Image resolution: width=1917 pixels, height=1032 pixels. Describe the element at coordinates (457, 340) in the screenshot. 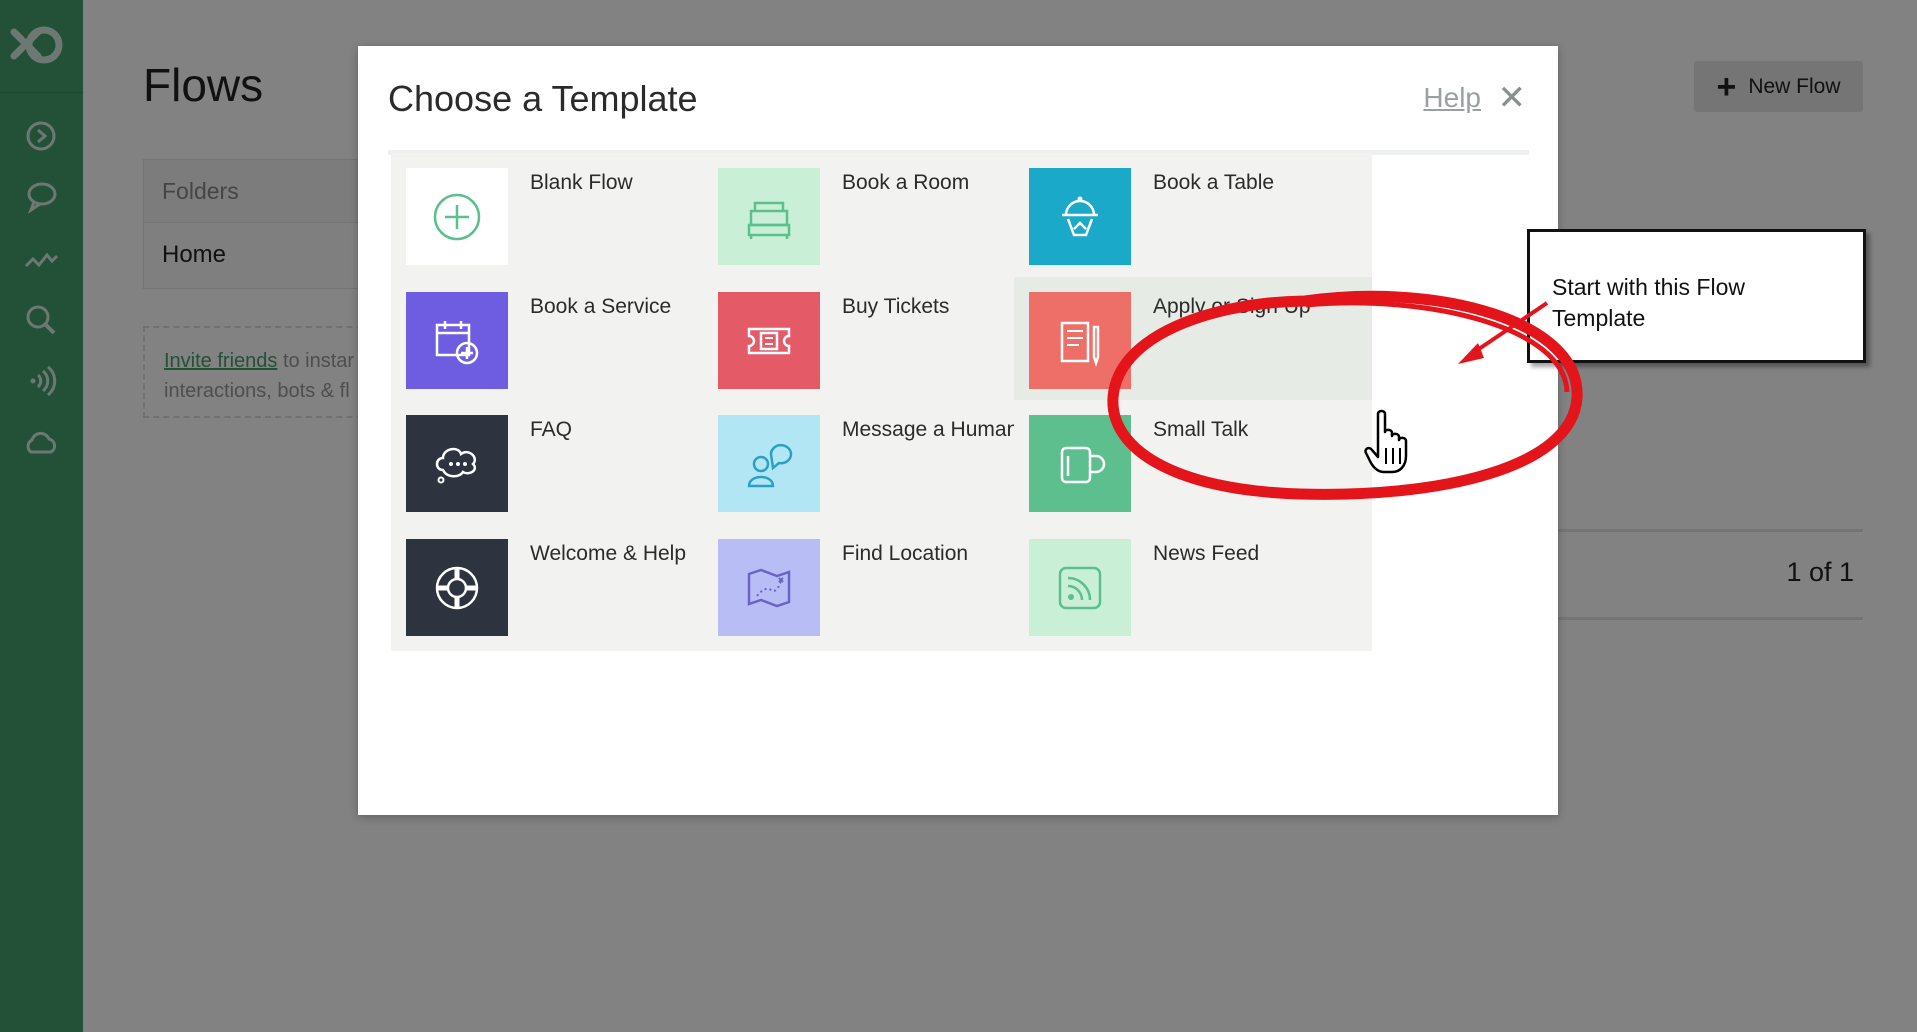

I see `calendar-add-icon` at that location.